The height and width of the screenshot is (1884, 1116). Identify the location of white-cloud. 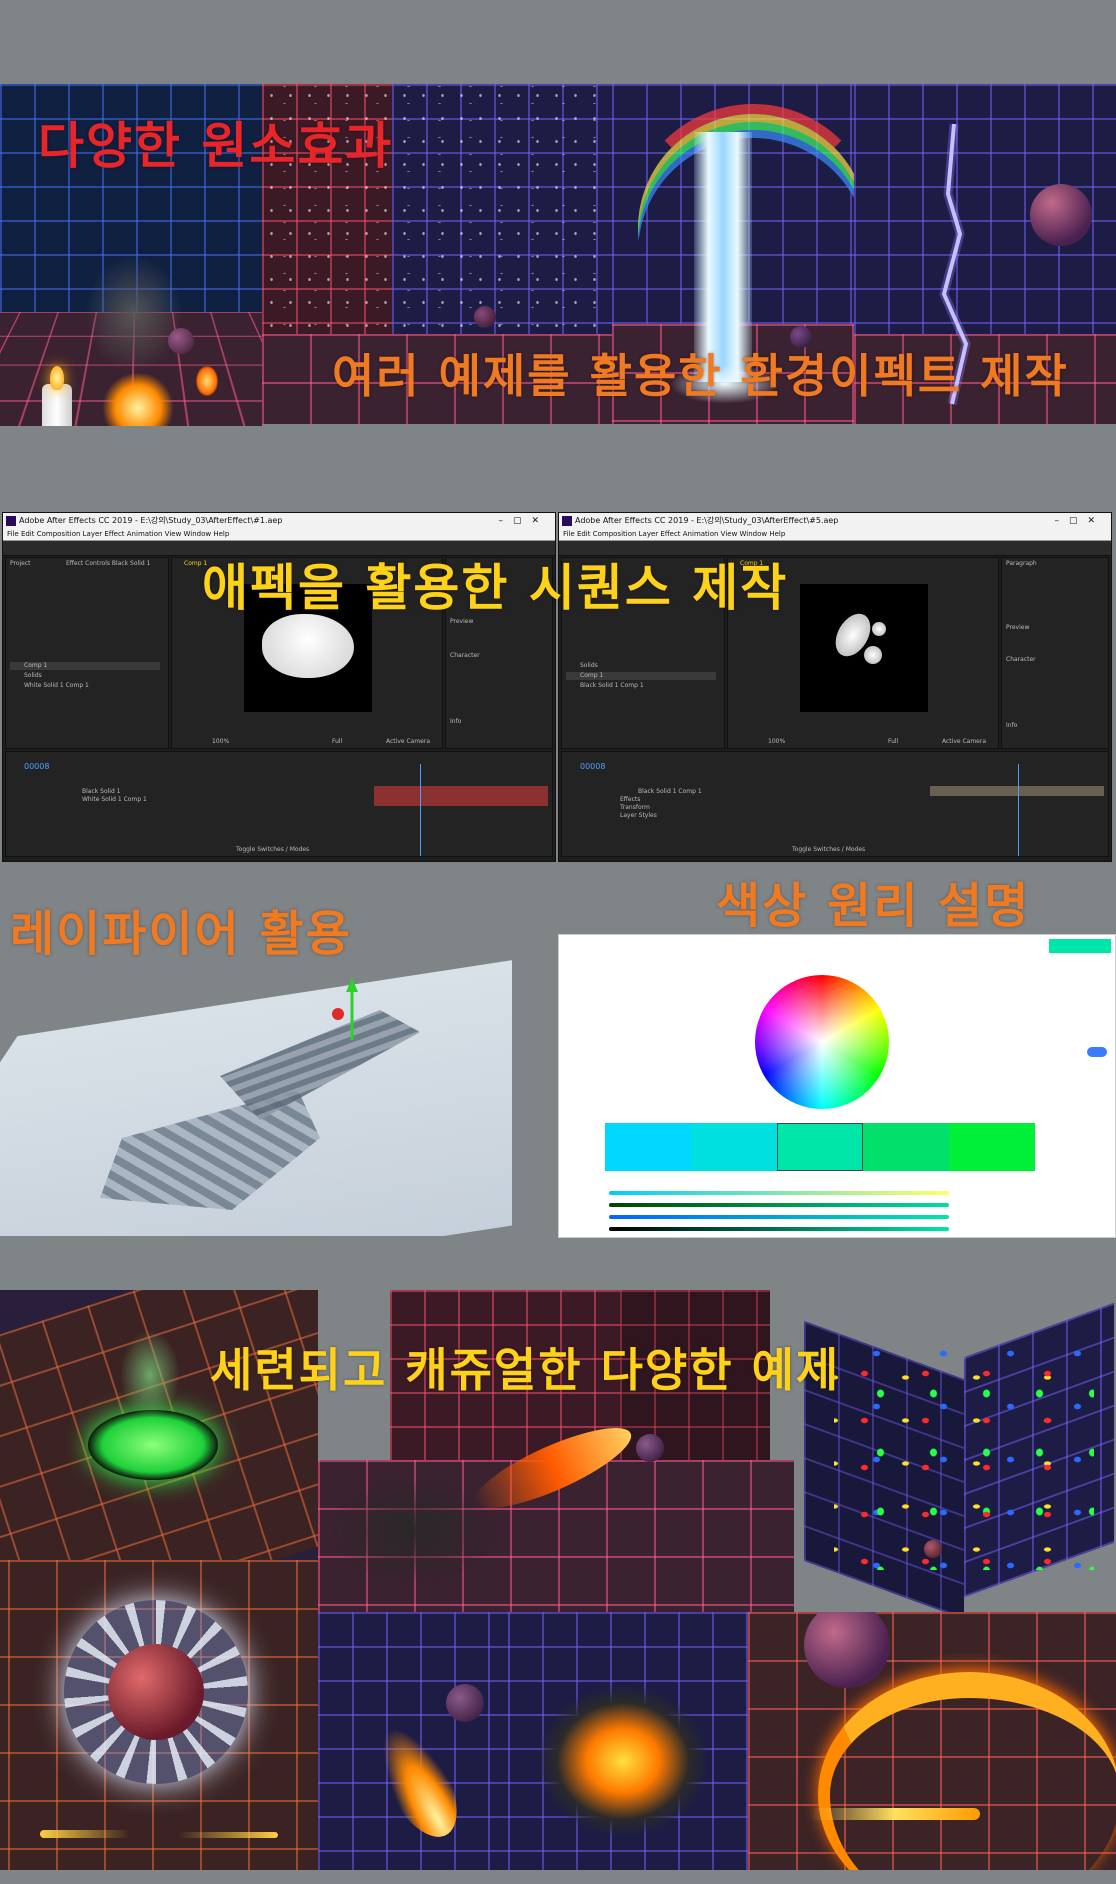
(308, 646).